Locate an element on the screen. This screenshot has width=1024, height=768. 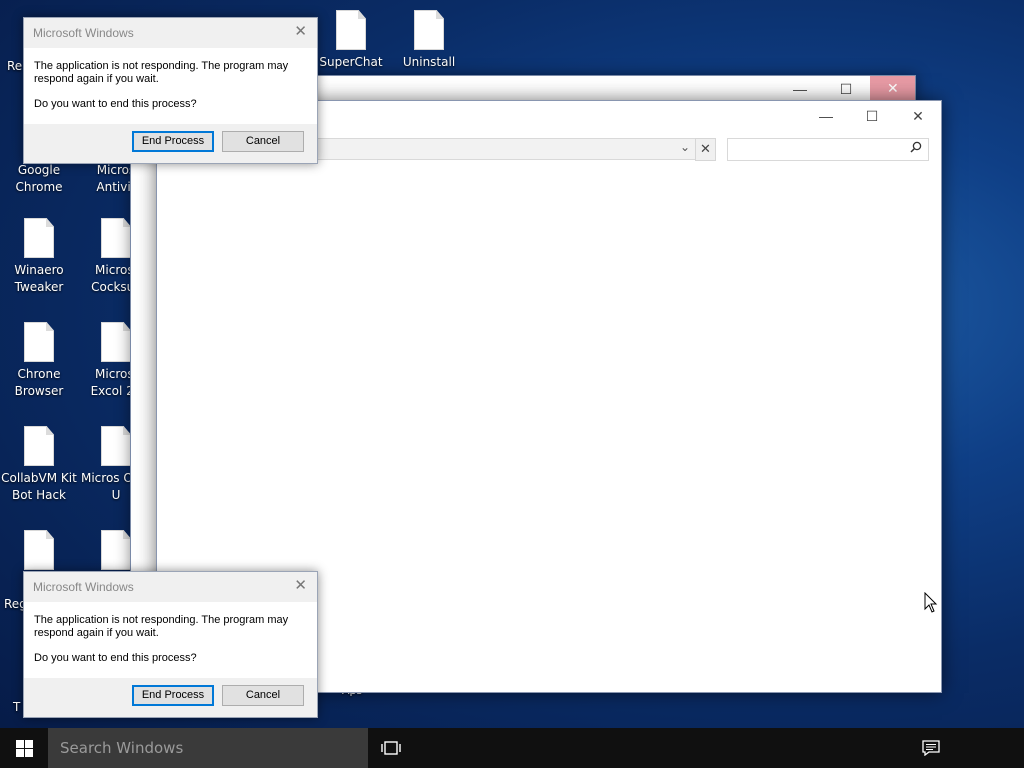
chevron-down-icon: ⌄ is located at coordinates (685, 147).